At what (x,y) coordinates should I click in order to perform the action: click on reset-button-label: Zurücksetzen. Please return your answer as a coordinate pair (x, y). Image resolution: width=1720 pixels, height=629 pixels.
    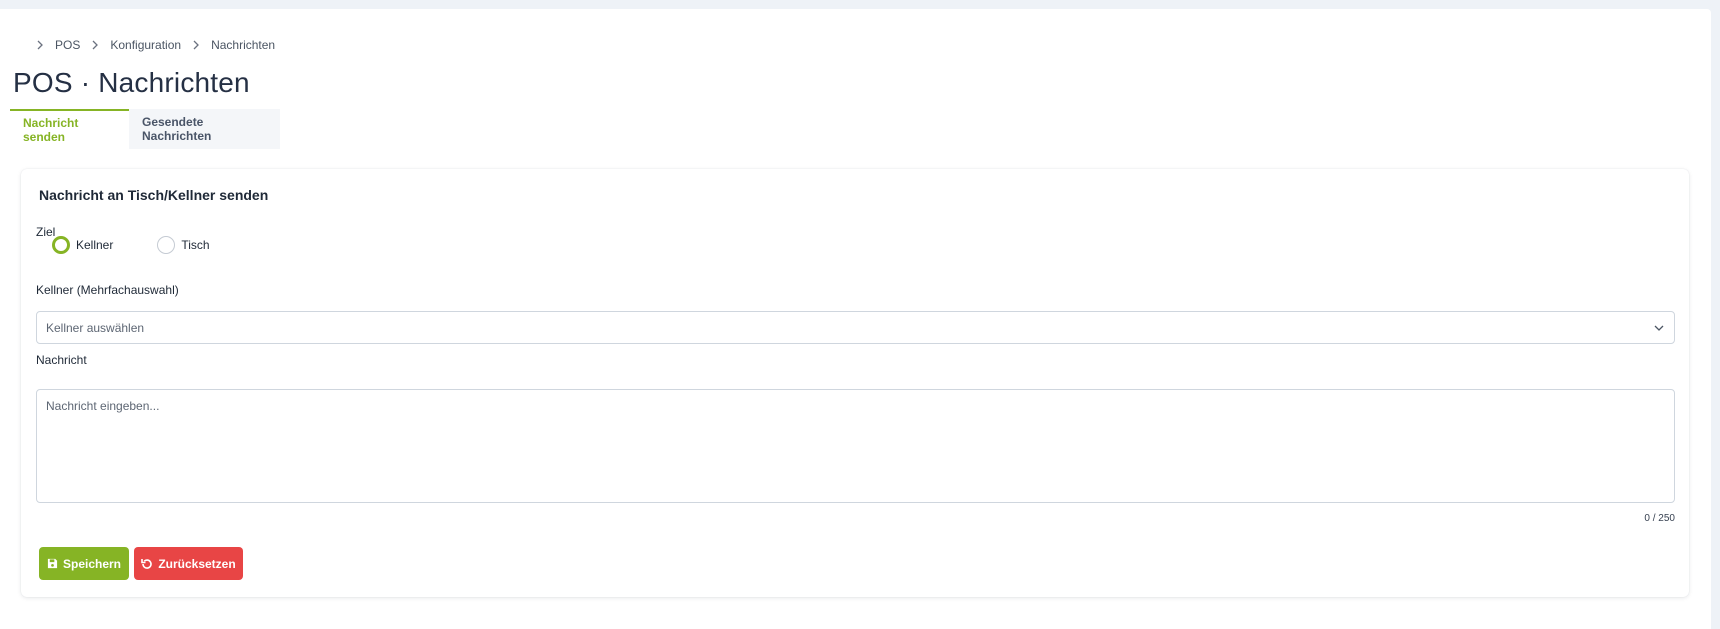
    Looking at the image, I should click on (197, 563).